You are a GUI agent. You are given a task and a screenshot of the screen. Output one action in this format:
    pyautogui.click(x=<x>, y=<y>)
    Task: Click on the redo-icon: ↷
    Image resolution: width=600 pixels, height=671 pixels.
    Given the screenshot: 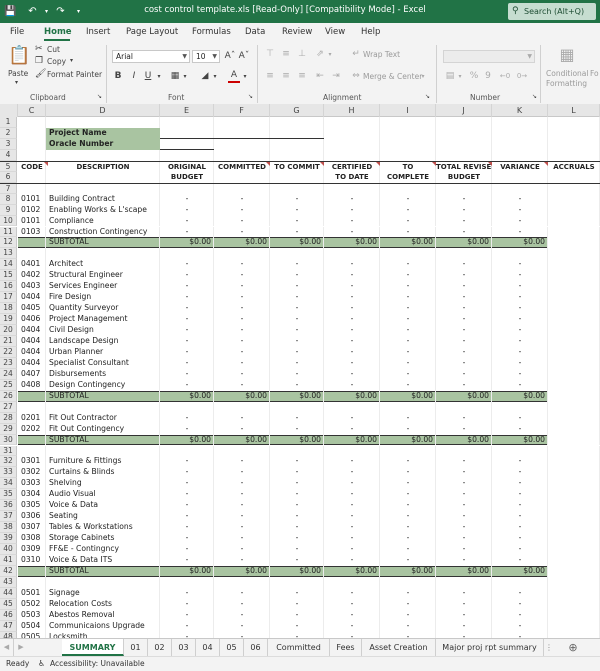 What is the action you would take?
    pyautogui.click(x=60, y=11)
    